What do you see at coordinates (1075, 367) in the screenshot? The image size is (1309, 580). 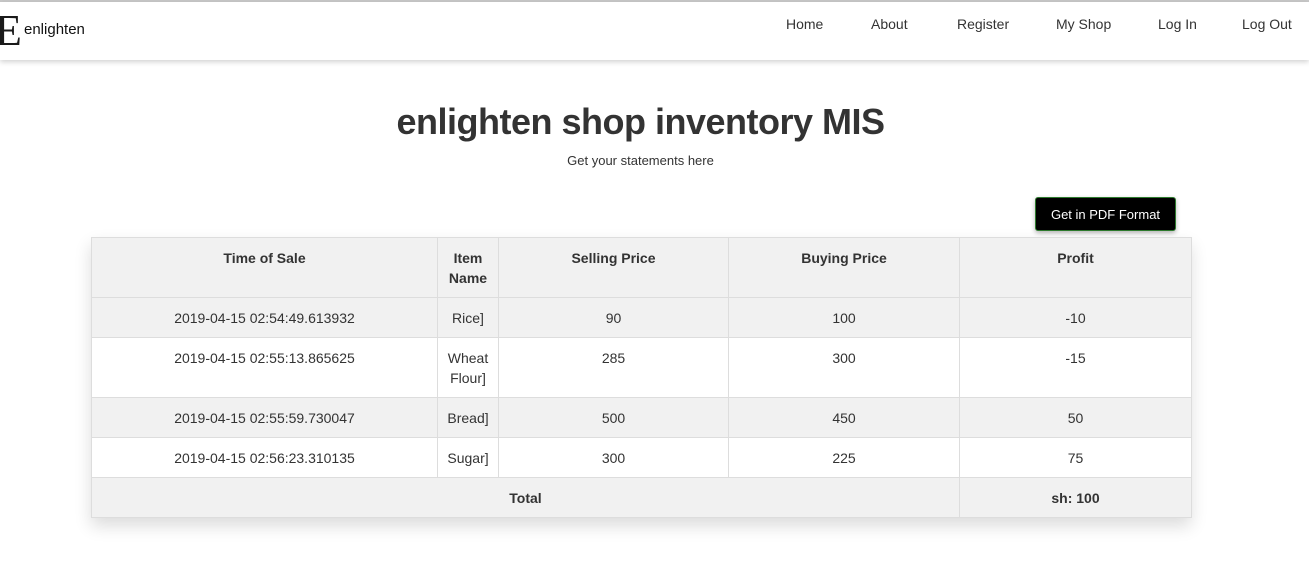 I see `cell-profit: -15` at bounding box center [1075, 367].